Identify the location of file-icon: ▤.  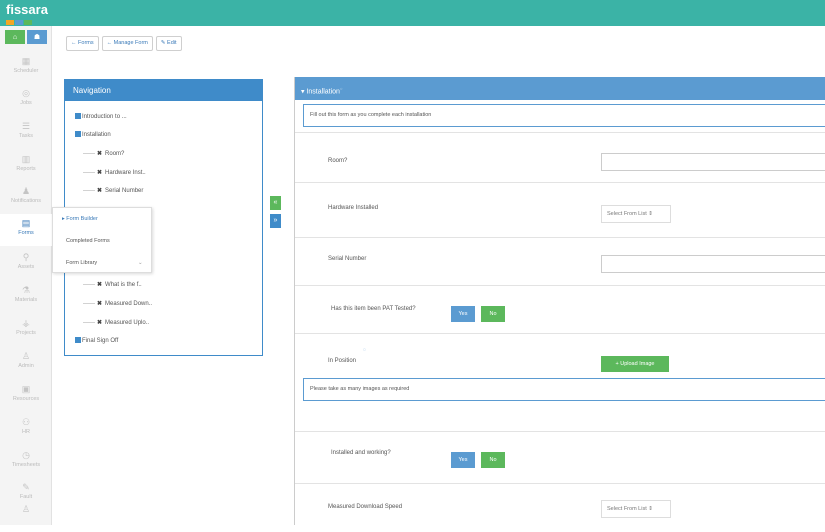
(26, 223).